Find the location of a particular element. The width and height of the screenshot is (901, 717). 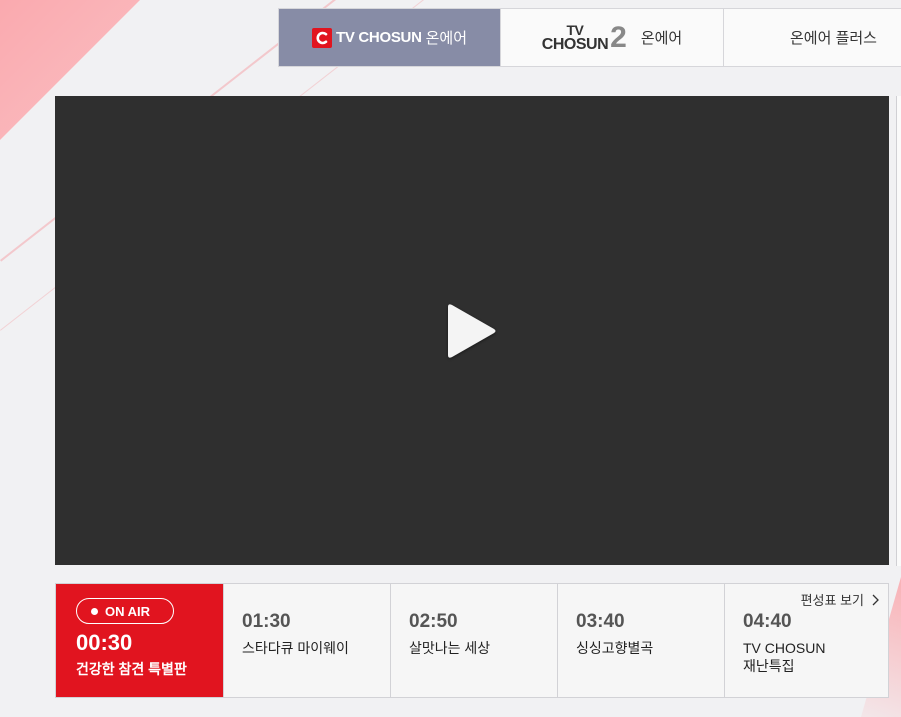

schedule-slot: 03:40 싱싱고향별곡 is located at coordinates (640, 640).